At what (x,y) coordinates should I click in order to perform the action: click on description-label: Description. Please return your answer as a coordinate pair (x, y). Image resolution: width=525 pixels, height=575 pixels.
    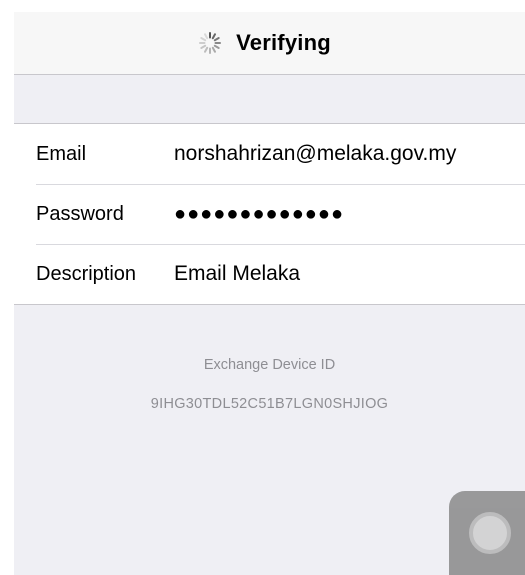
    Looking at the image, I should click on (86, 273).